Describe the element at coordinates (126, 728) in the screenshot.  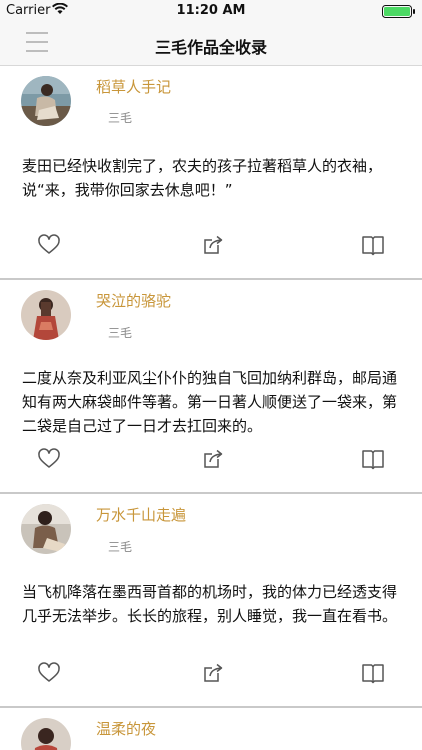
I see `post-title: 温柔的夜` at that location.